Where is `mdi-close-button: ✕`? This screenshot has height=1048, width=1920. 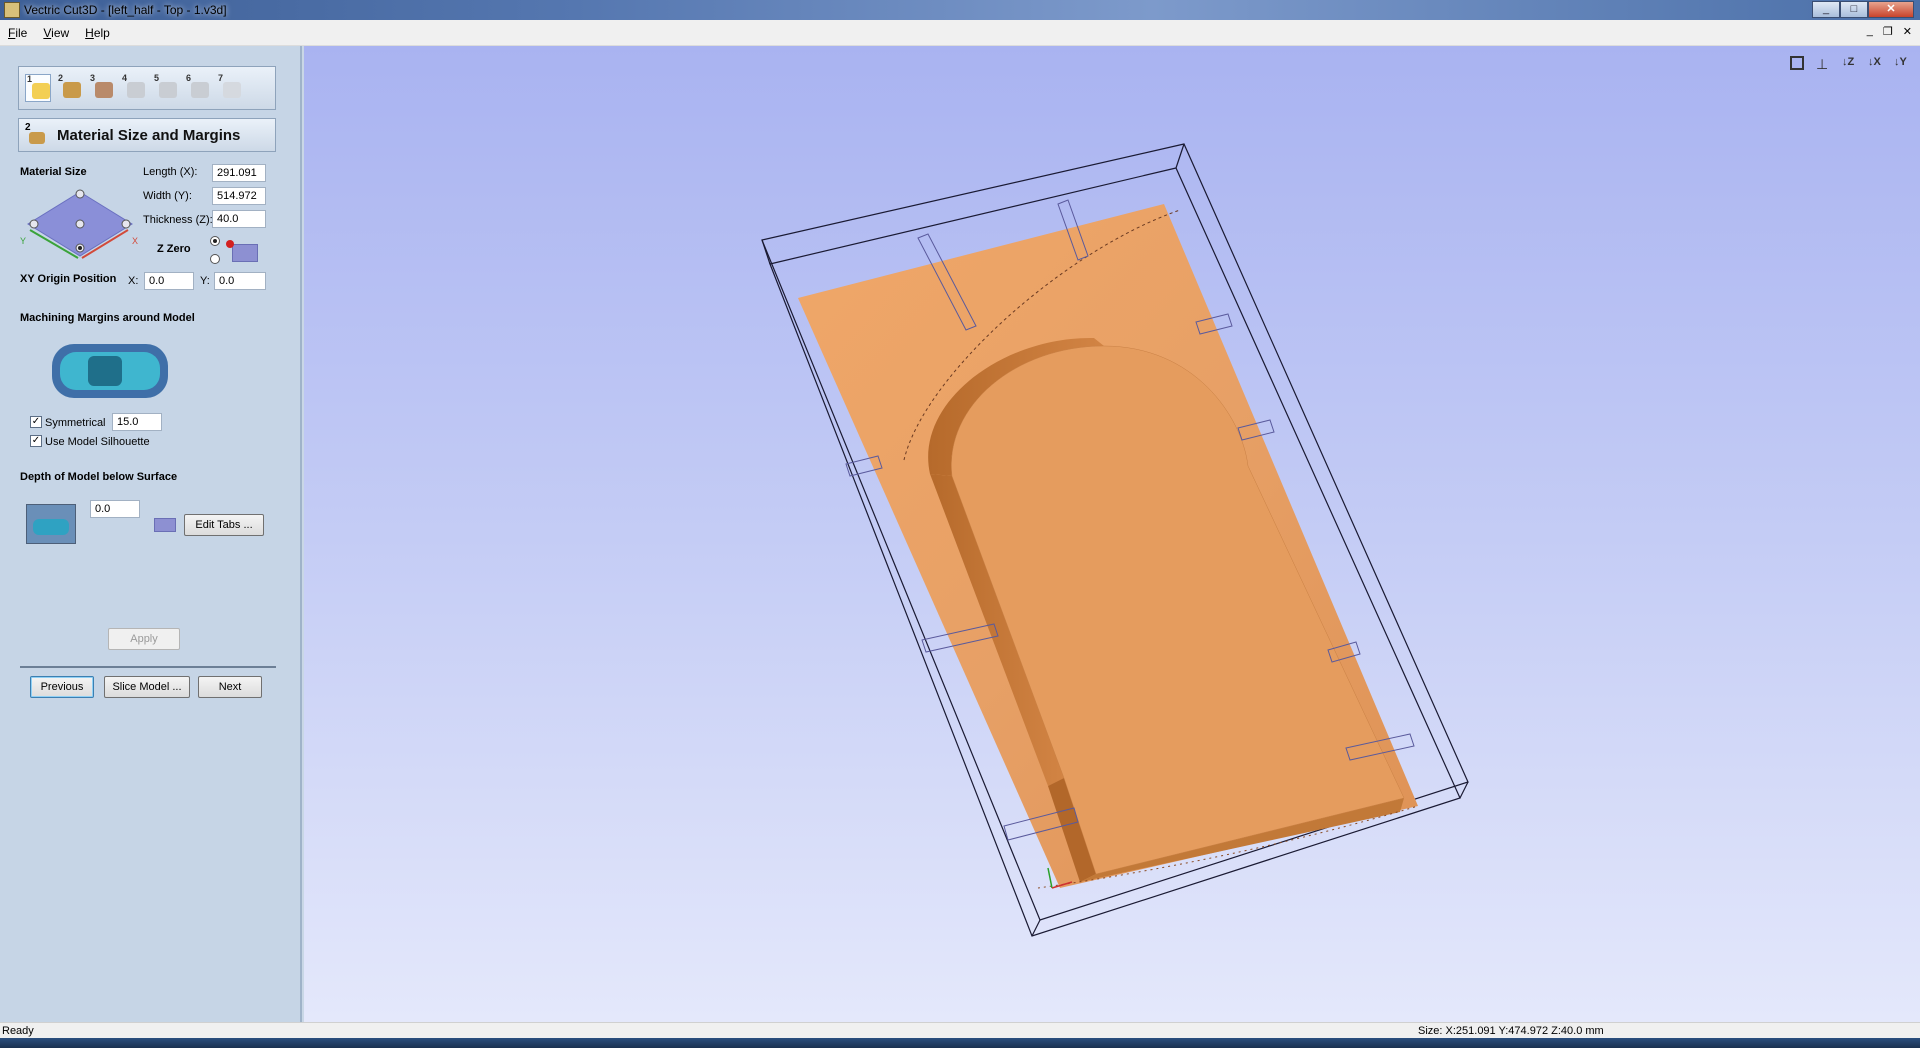
mdi-close-button: ✕ is located at coordinates (1907, 31).